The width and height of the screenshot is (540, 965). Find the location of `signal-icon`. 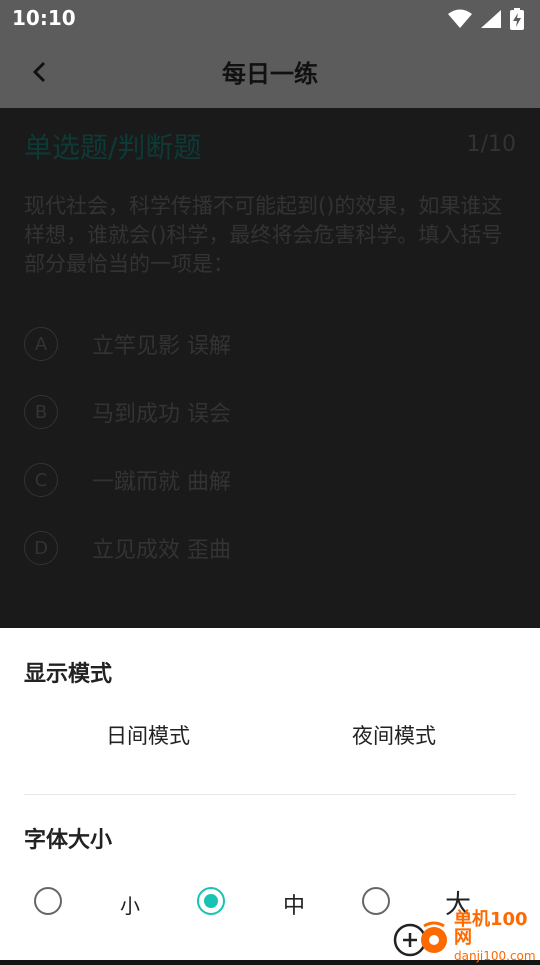

signal-icon is located at coordinates (491, 19).